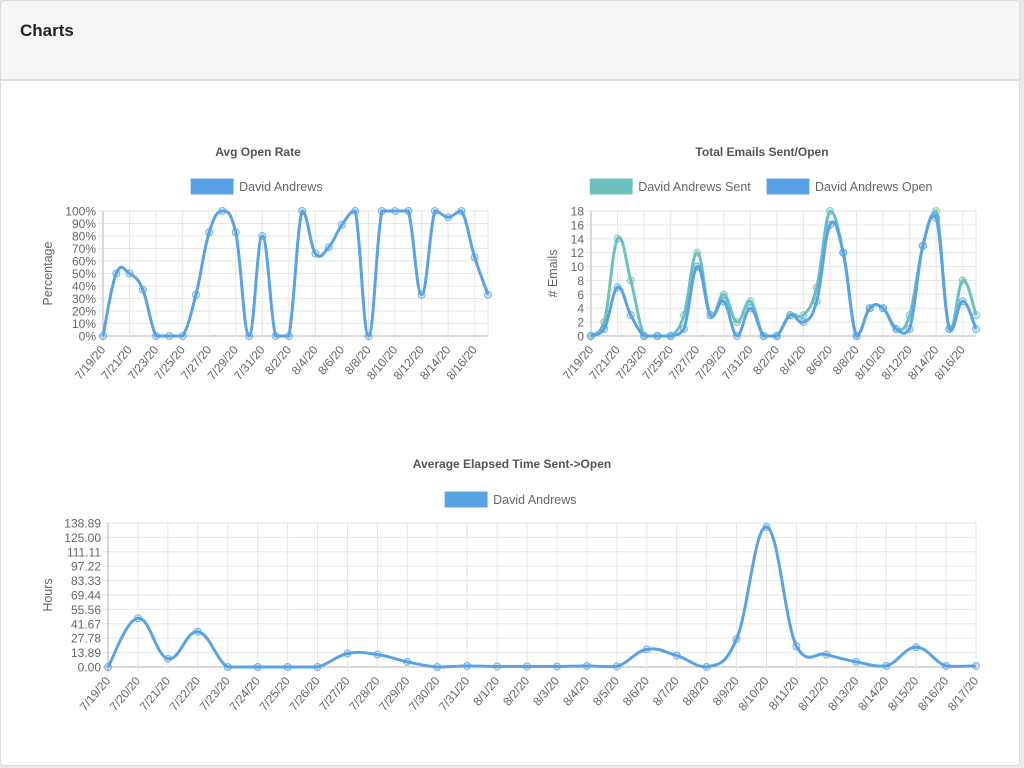 This screenshot has height=768, width=1024. I want to click on legend-item: David Andrews Open, so click(849, 186).